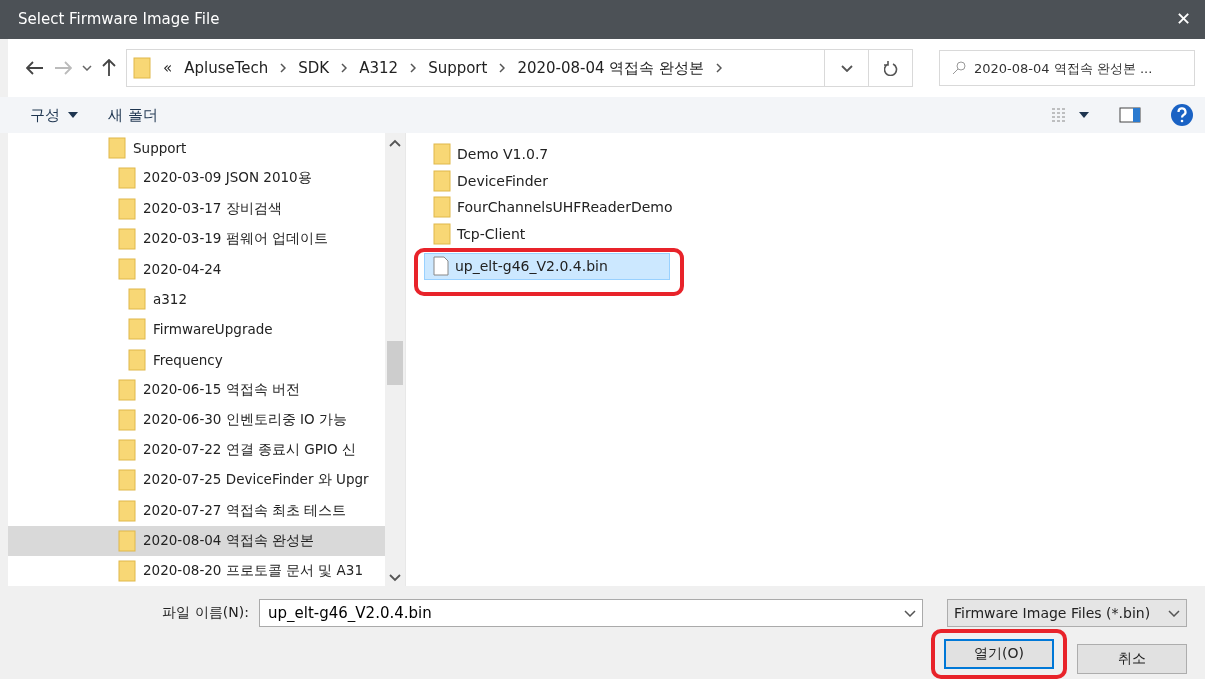 This screenshot has height=679, width=1205. I want to click on breadcrumb: SDK, so click(314, 68).